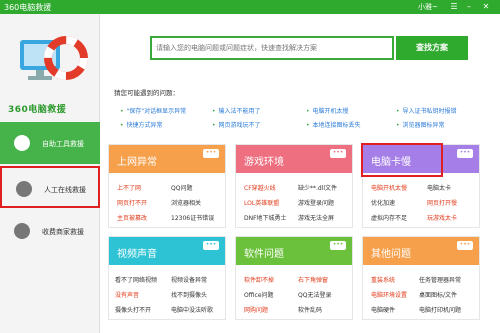  I want to click on sidebar-item-paid-help: 收费商家救援, so click(50, 231).